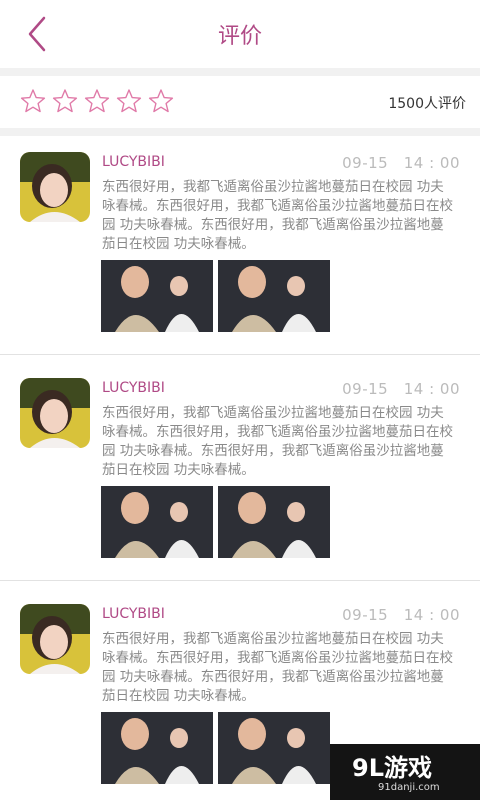 This screenshot has width=480, height=806. Describe the element at coordinates (240, 132) in the screenshot. I see `rating-divider` at that location.